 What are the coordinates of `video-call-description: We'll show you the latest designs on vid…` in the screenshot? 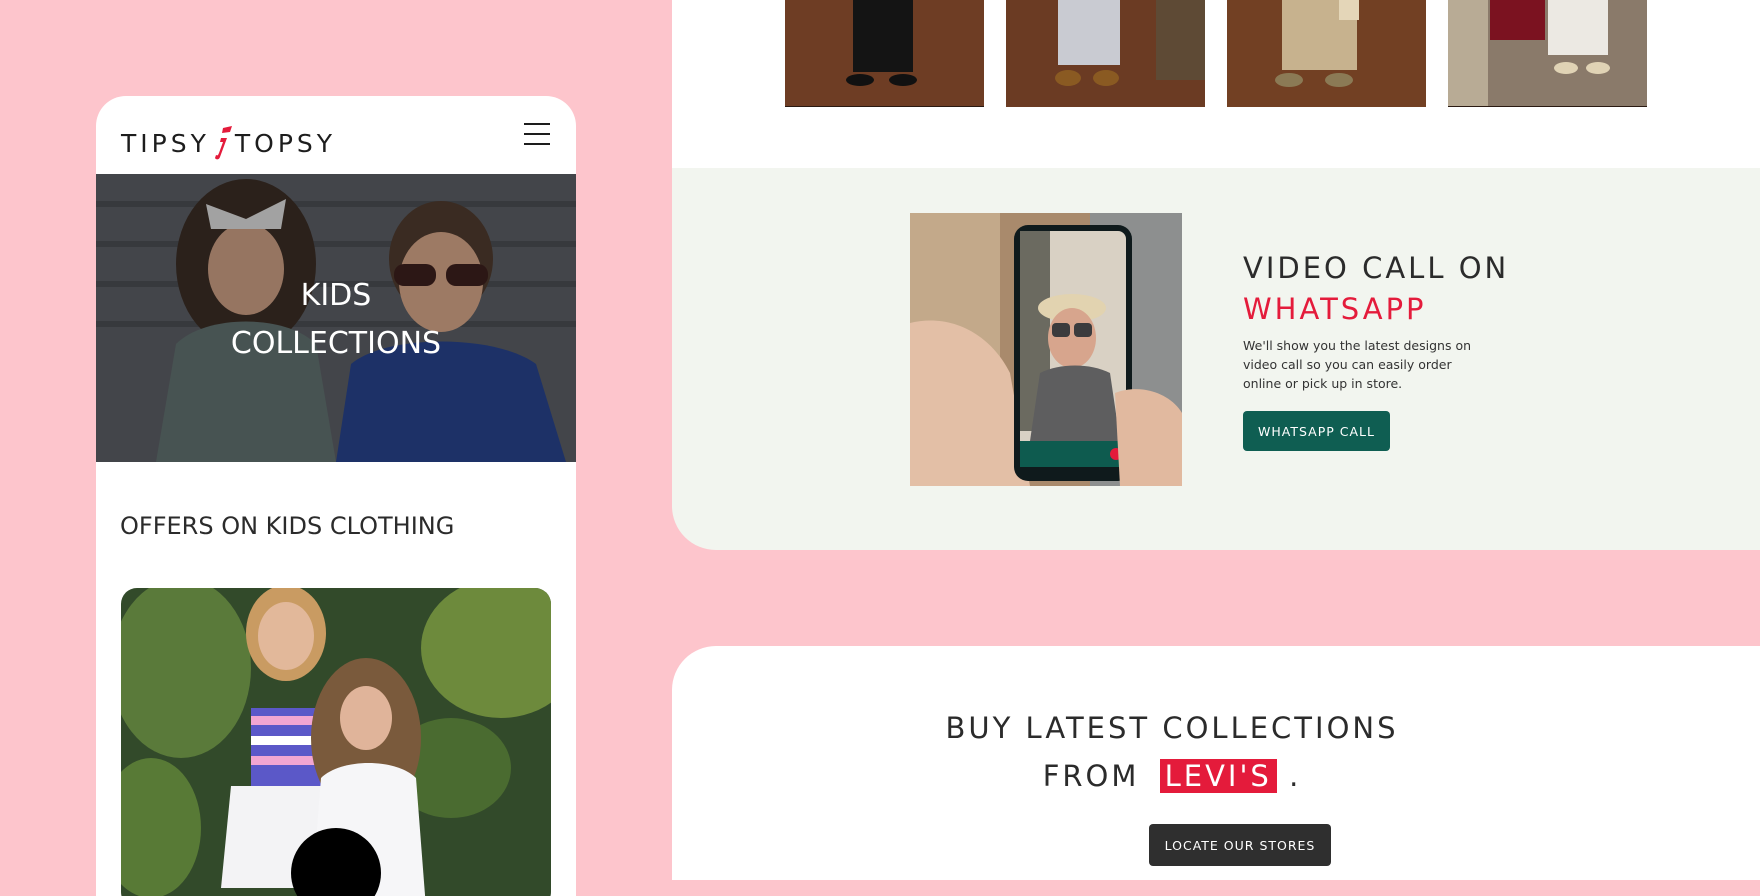 It's located at (1357, 364).